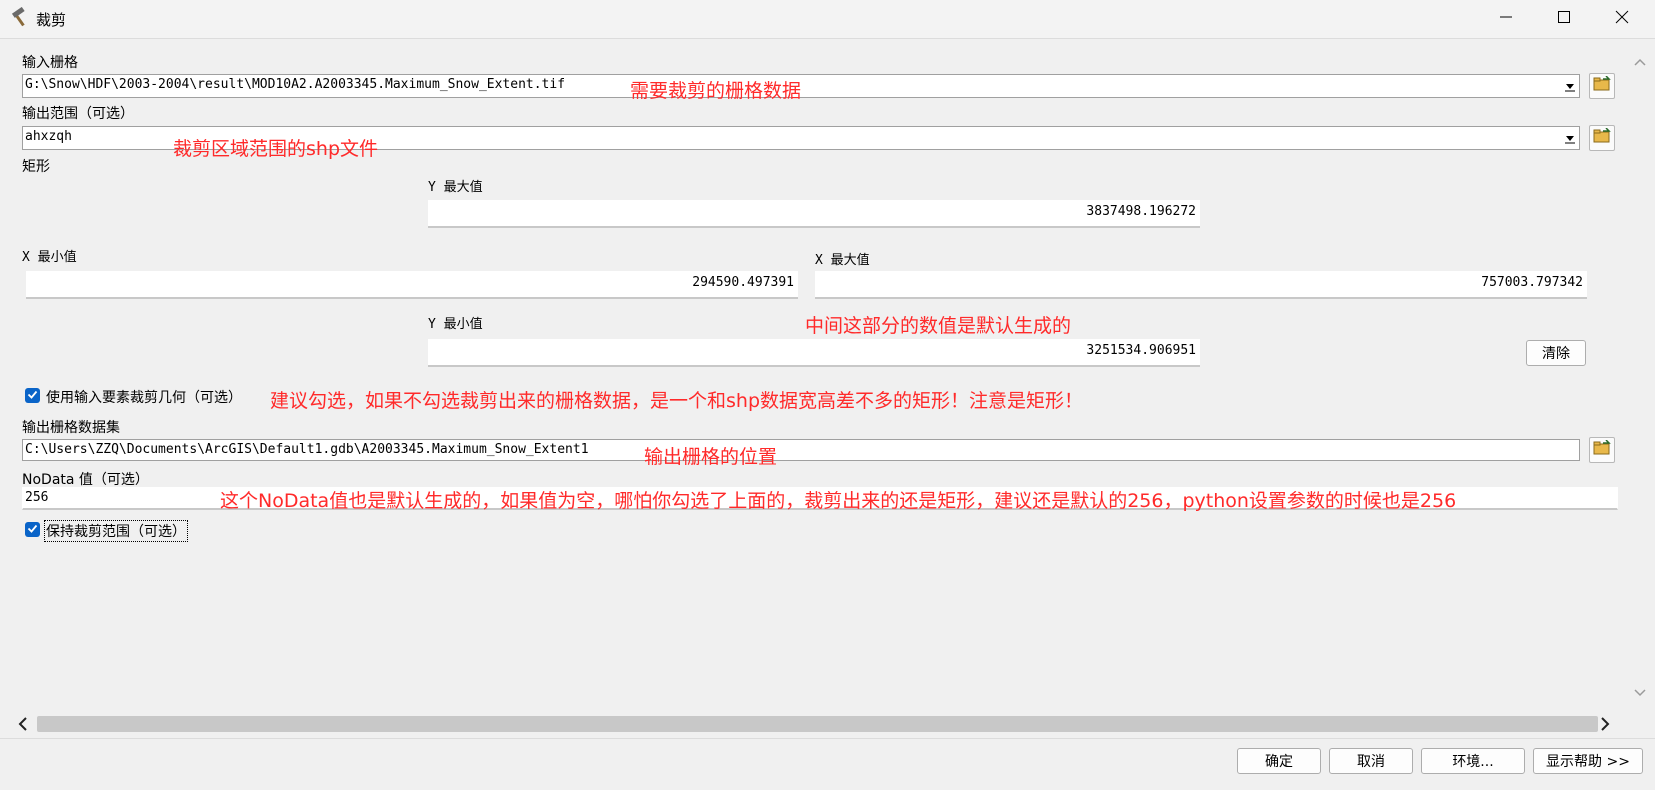 The height and width of the screenshot is (790, 1655). I want to click on use-input-geometry-label: 使用输入要素裁剪几何（可选）, so click(144, 398).